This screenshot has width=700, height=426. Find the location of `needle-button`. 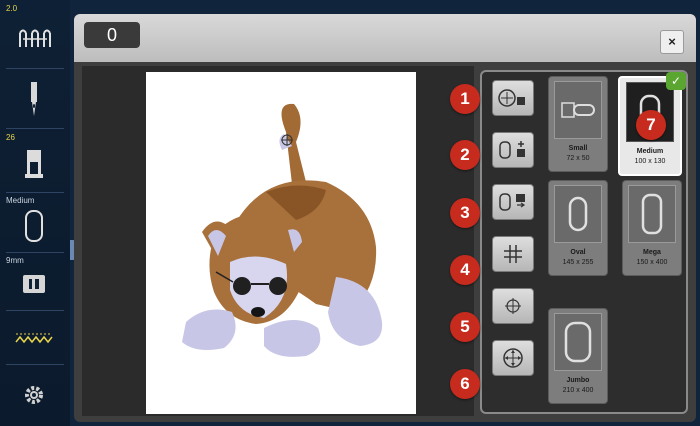

needle-button is located at coordinates (34, 99).